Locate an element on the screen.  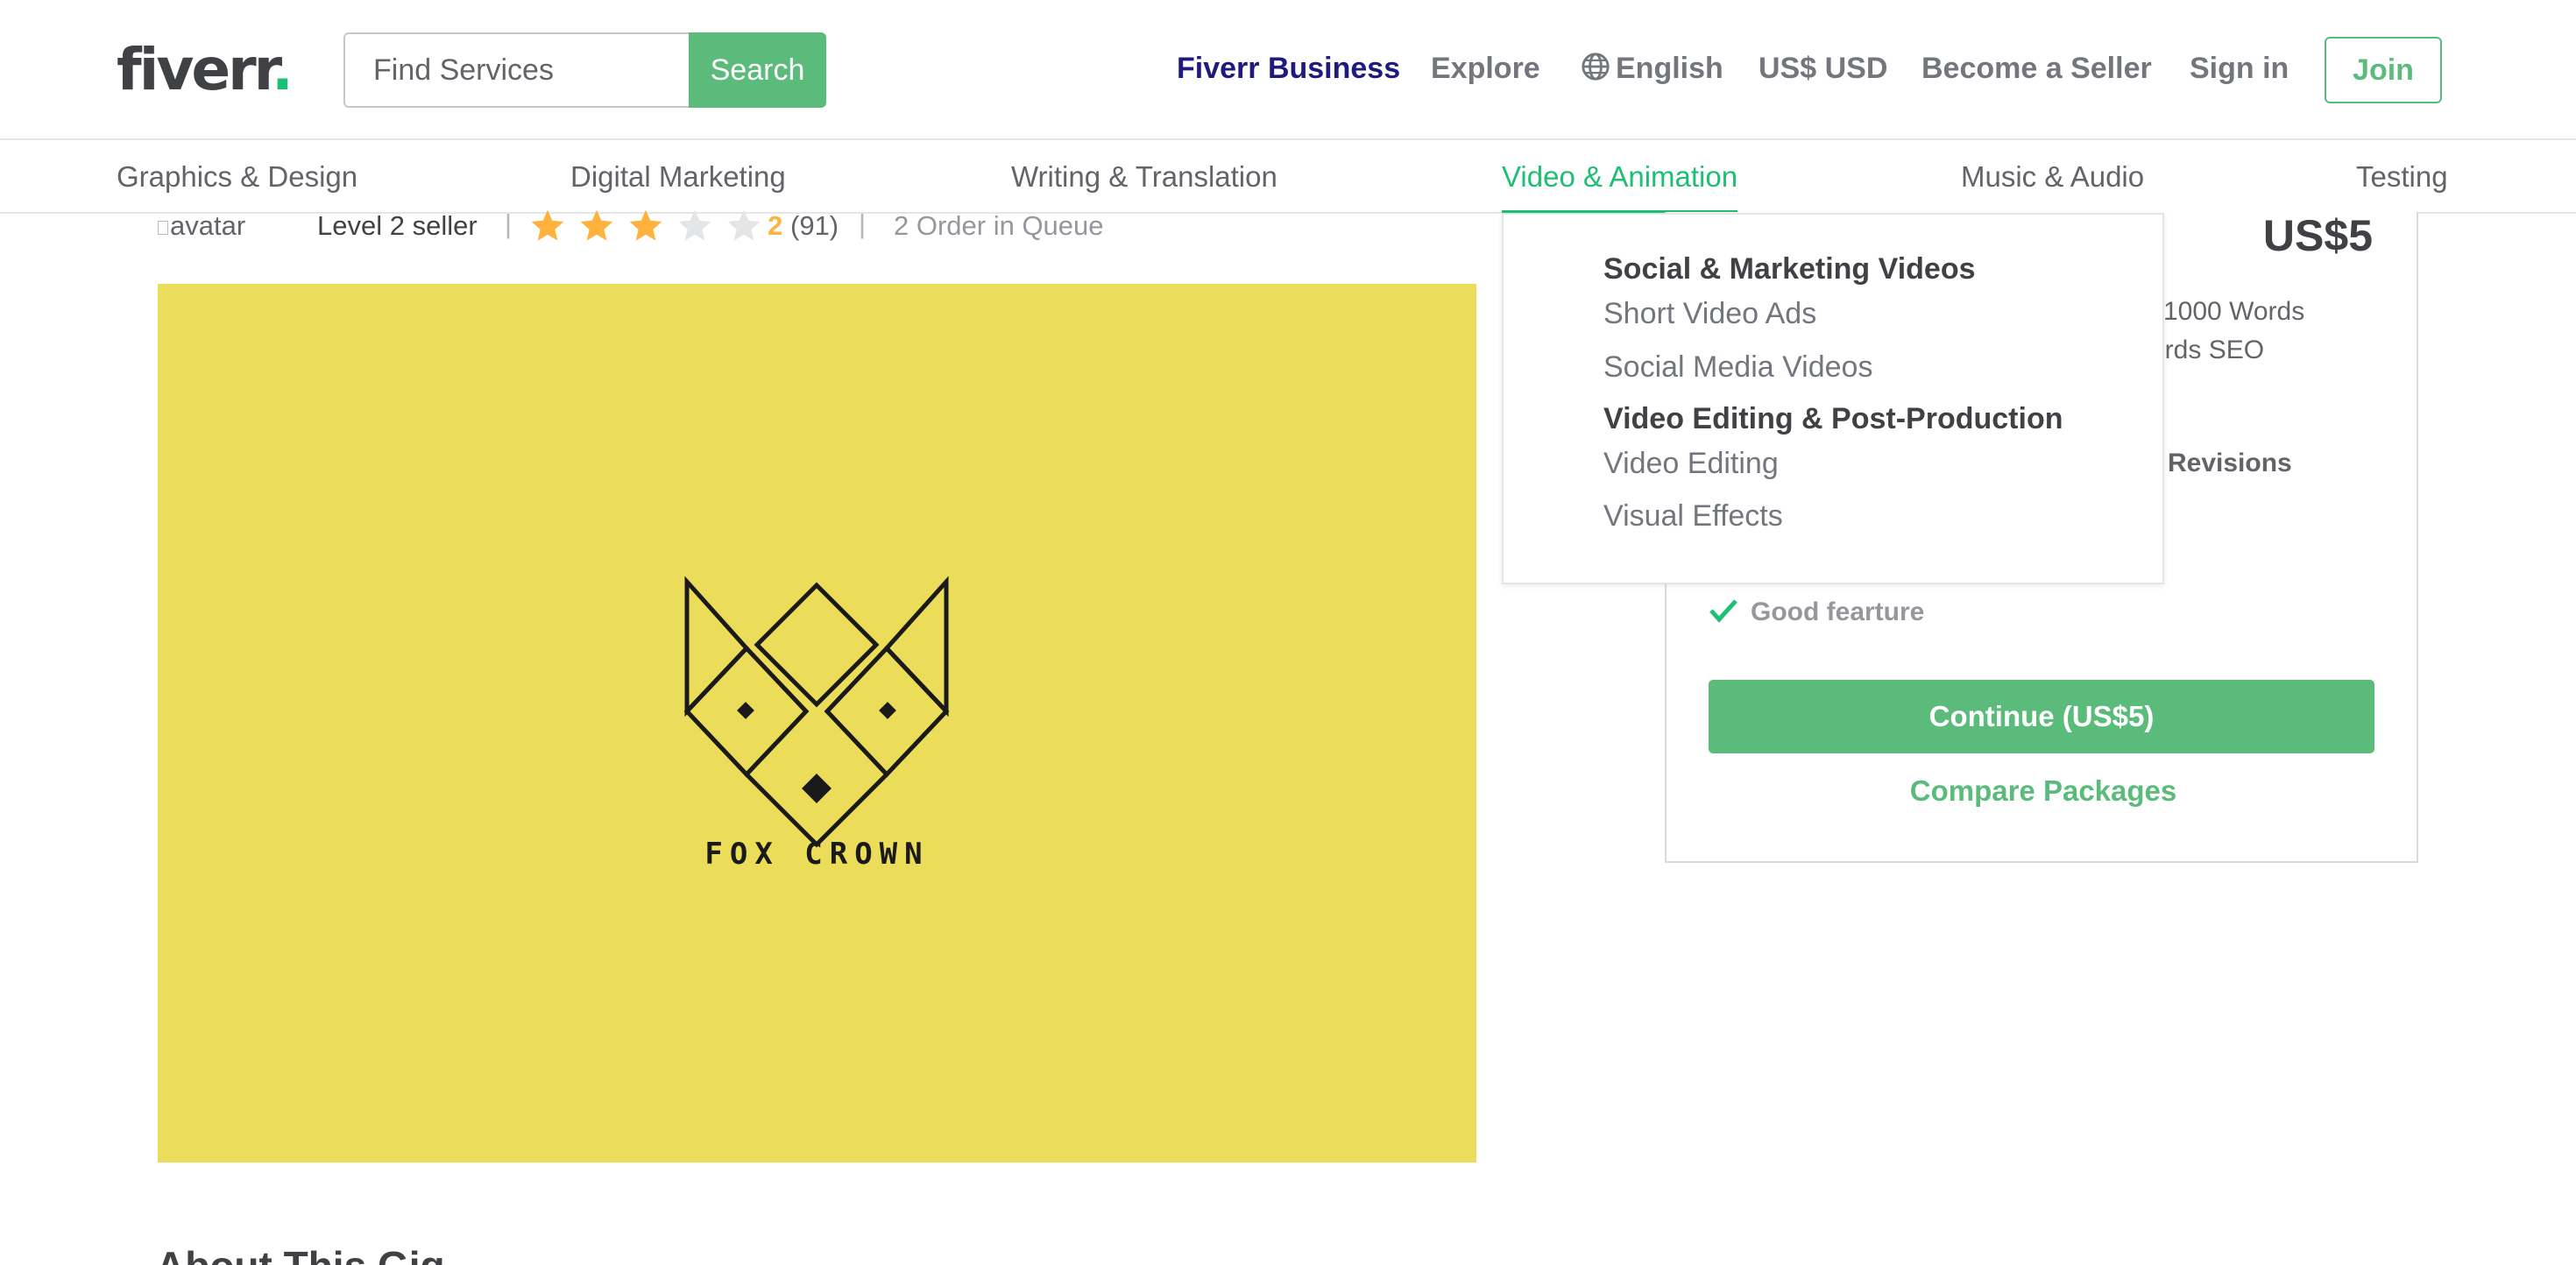
gig-image-brand-text: FOX CROWN is located at coordinates (817, 855).